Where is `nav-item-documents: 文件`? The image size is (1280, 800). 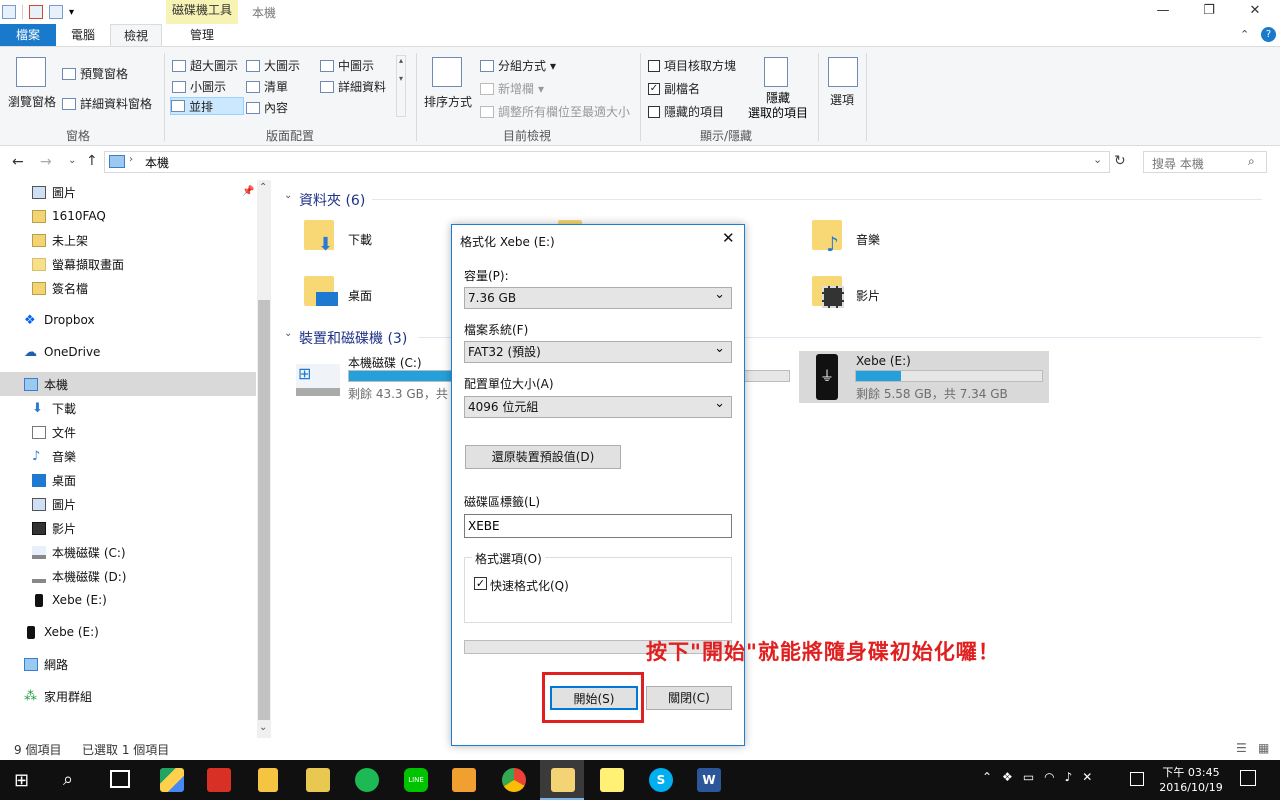 nav-item-documents: 文件 is located at coordinates (128, 432).